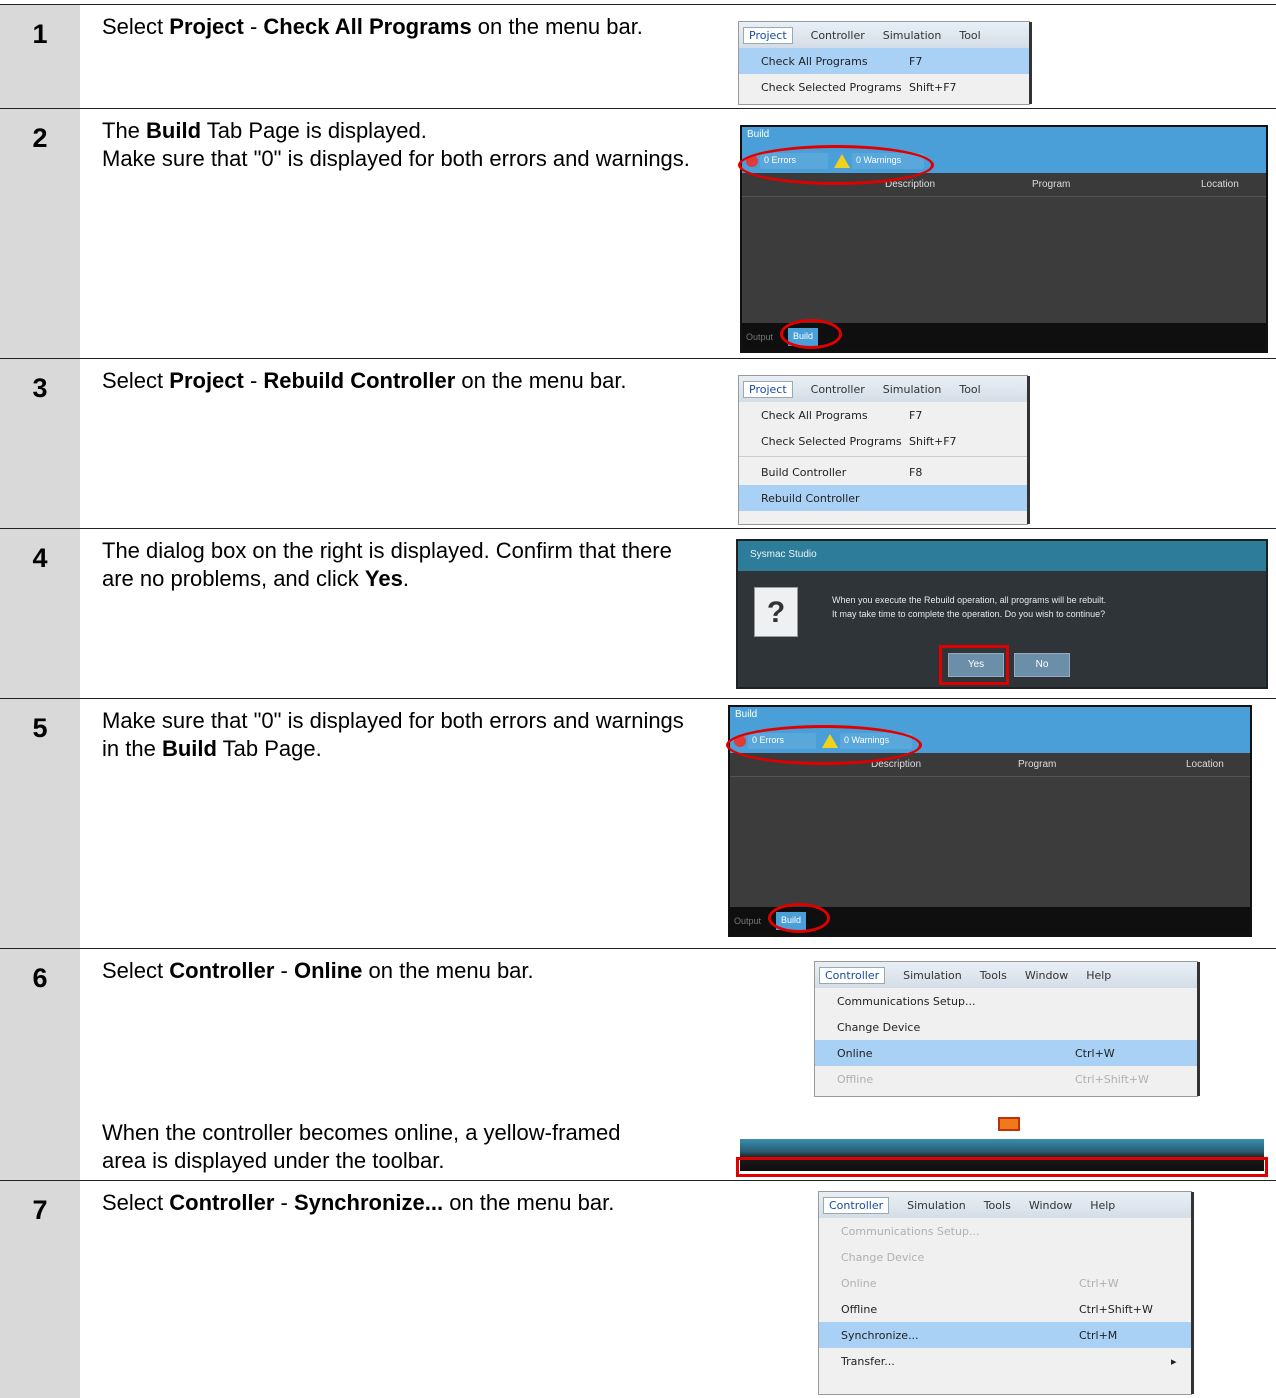 Image resolution: width=1276 pixels, height=1398 pixels. I want to click on instruction-text: The, so click(124, 130).